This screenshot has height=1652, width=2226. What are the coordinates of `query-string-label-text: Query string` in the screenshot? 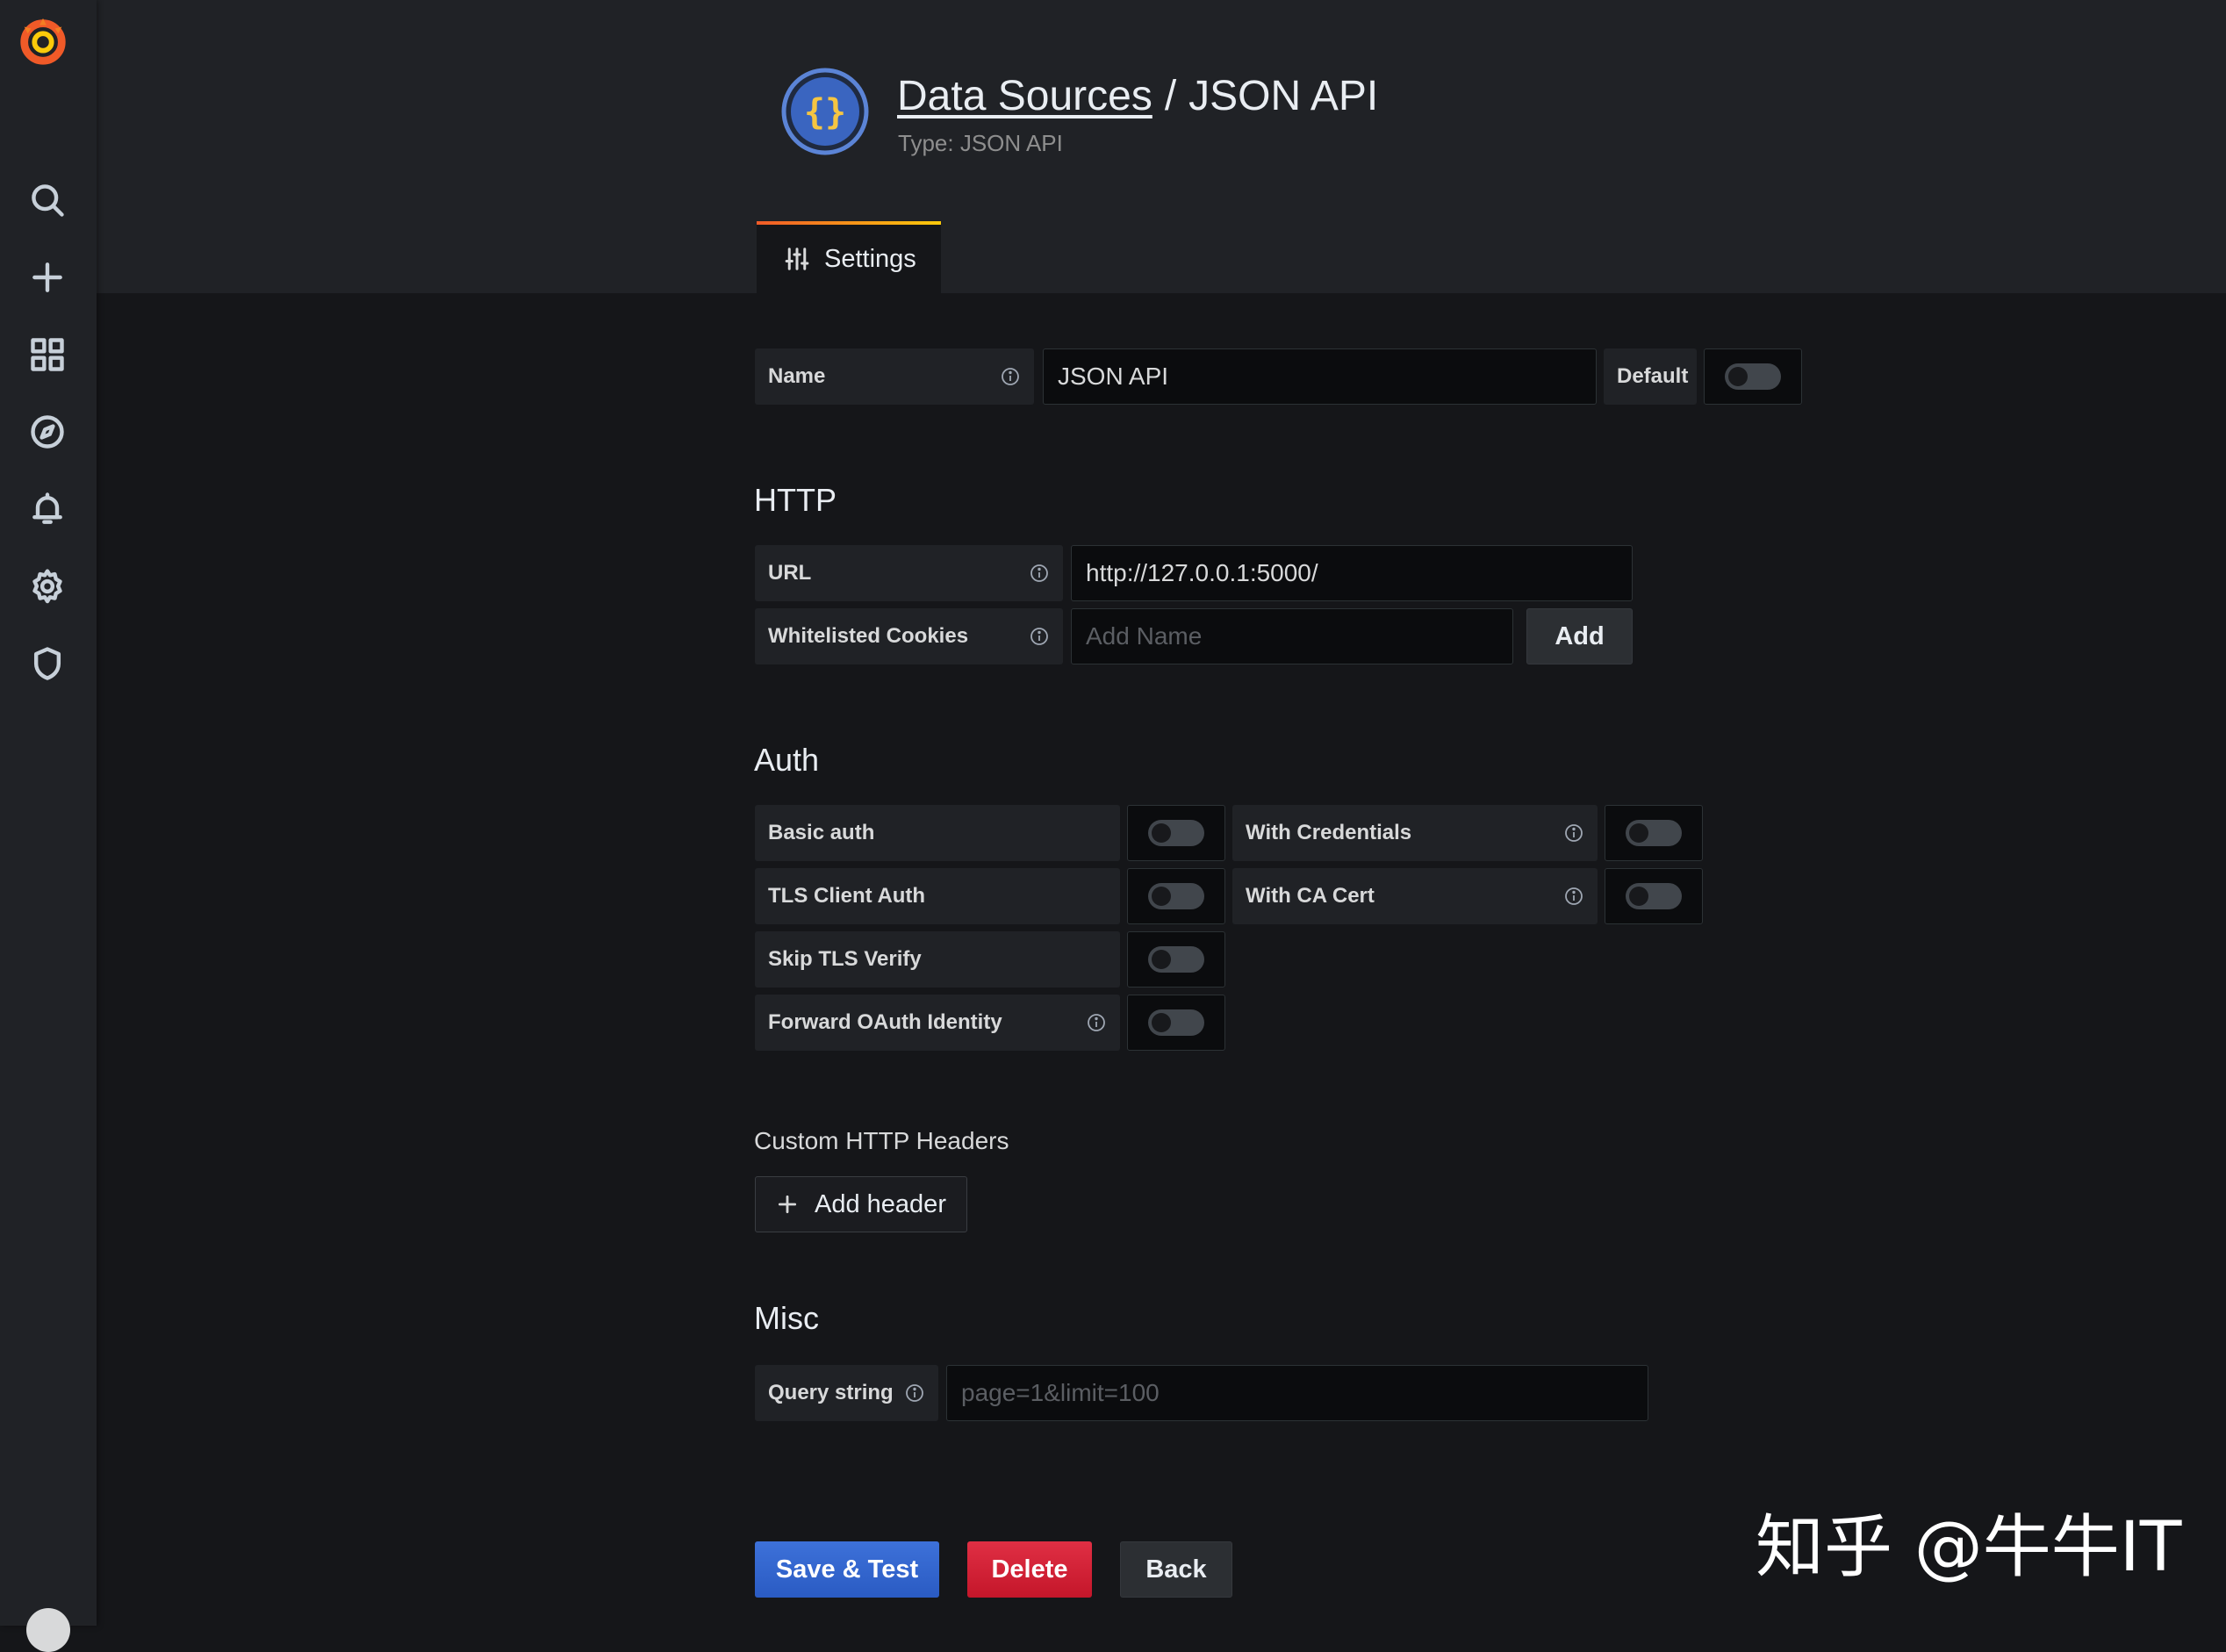 It's located at (831, 1392).